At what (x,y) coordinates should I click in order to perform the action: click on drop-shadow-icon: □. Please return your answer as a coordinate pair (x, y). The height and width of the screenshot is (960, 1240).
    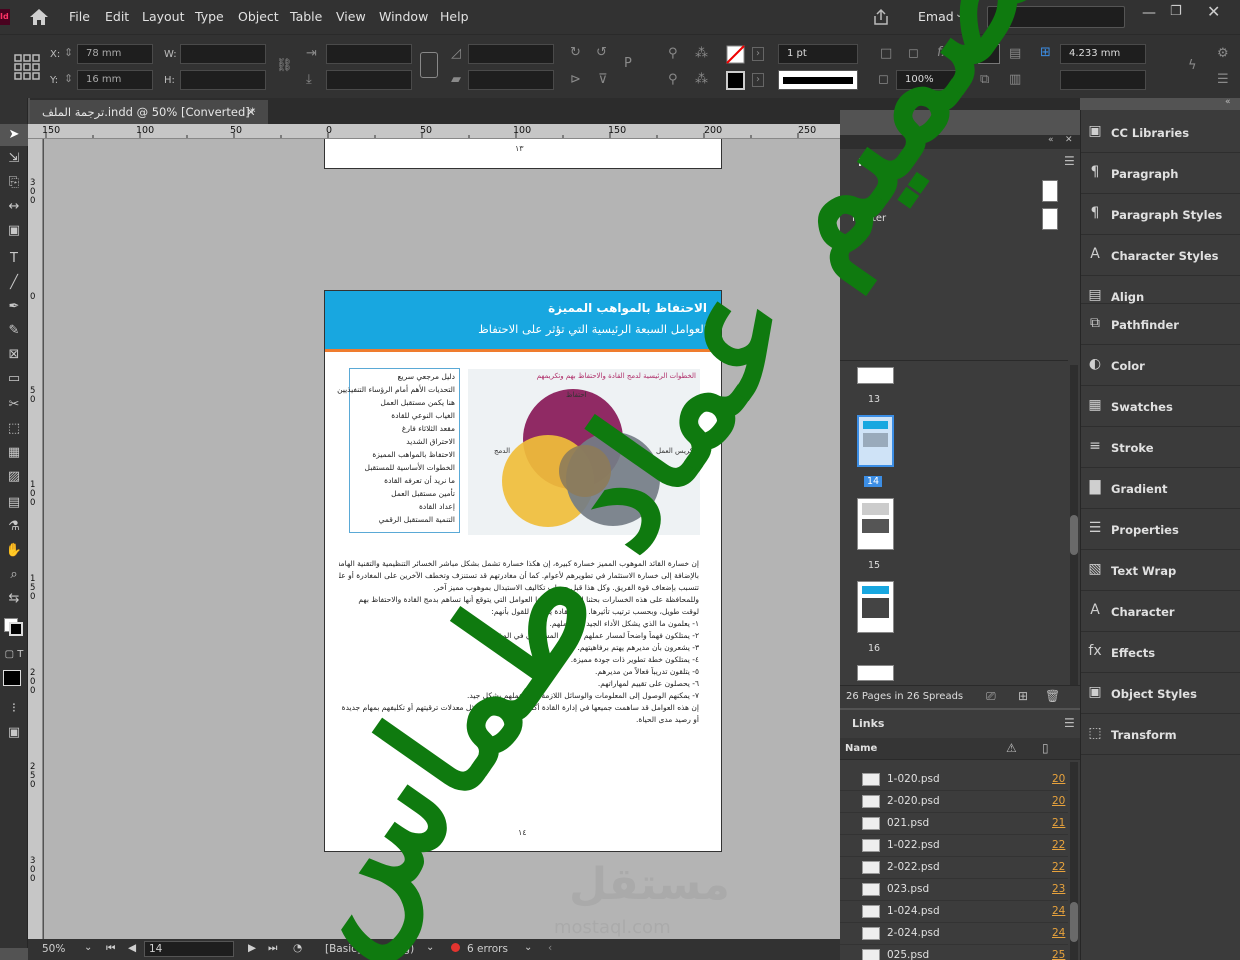
    Looking at the image, I should click on (886, 53).